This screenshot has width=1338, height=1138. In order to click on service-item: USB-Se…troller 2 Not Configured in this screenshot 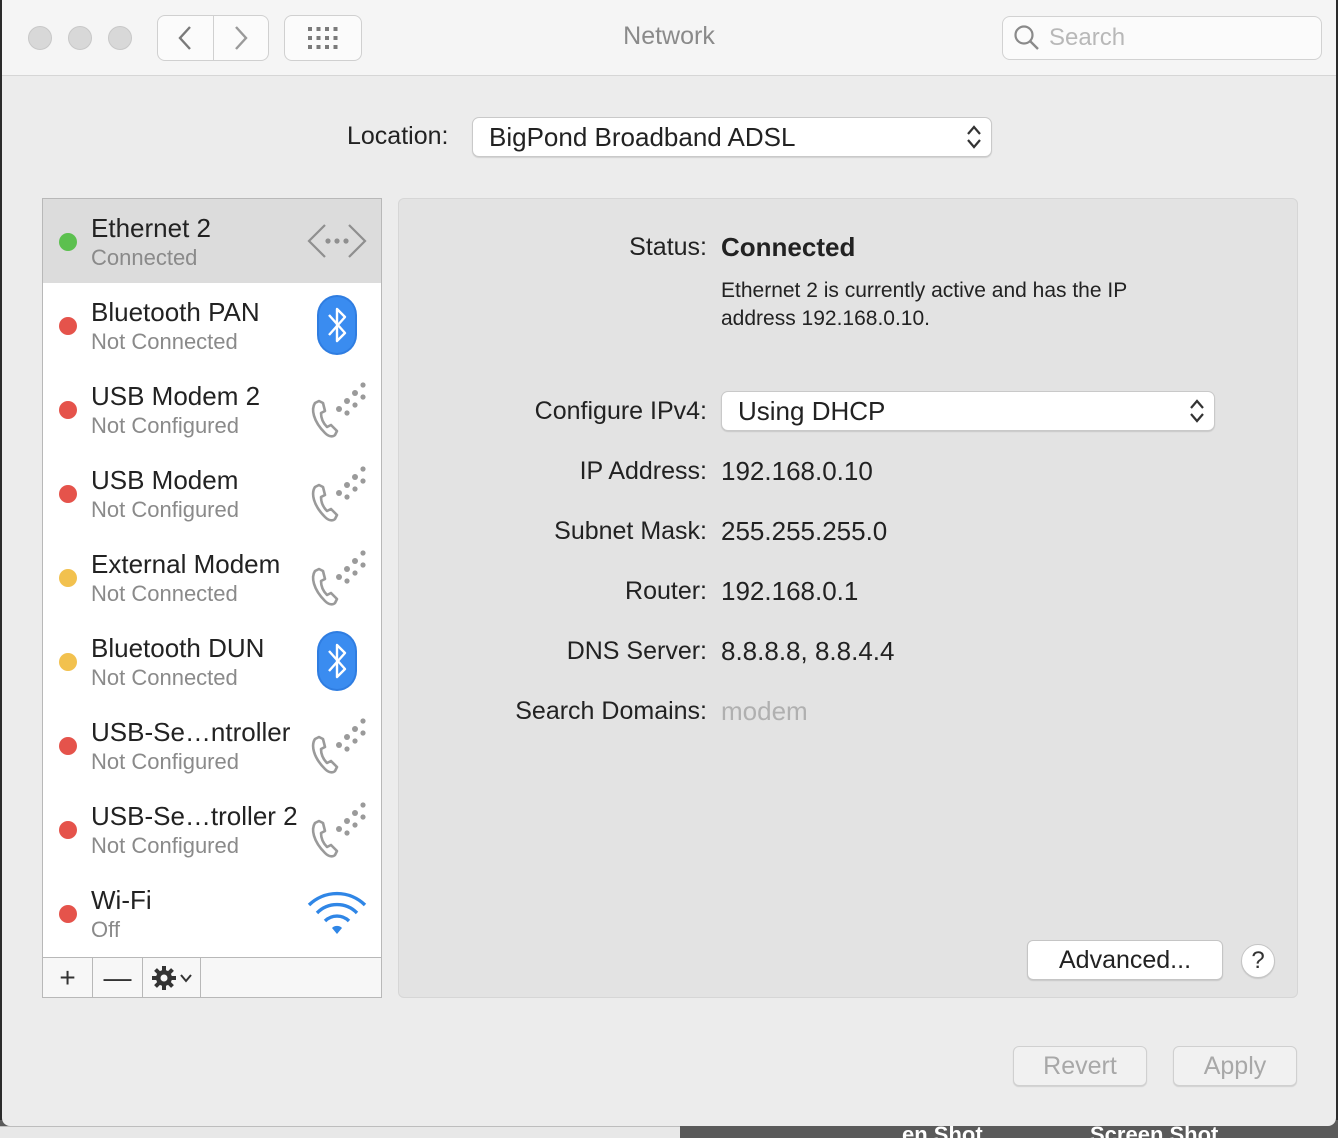, I will do `click(212, 829)`.